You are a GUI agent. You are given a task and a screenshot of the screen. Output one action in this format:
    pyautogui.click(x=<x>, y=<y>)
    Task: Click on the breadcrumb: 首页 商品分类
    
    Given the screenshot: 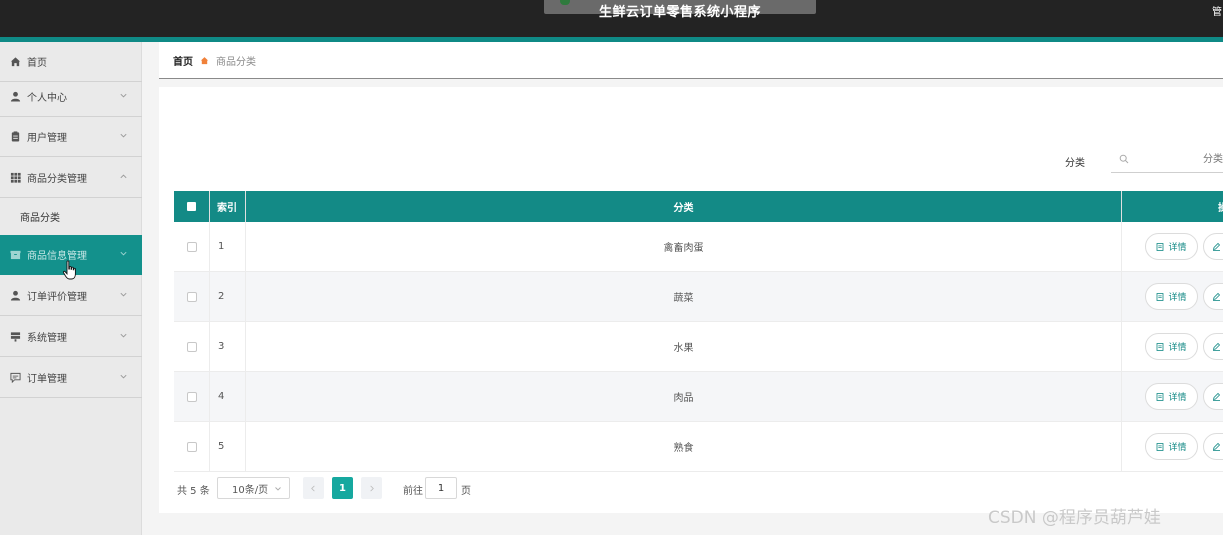 What is the action you would take?
    pyautogui.click(x=691, y=60)
    